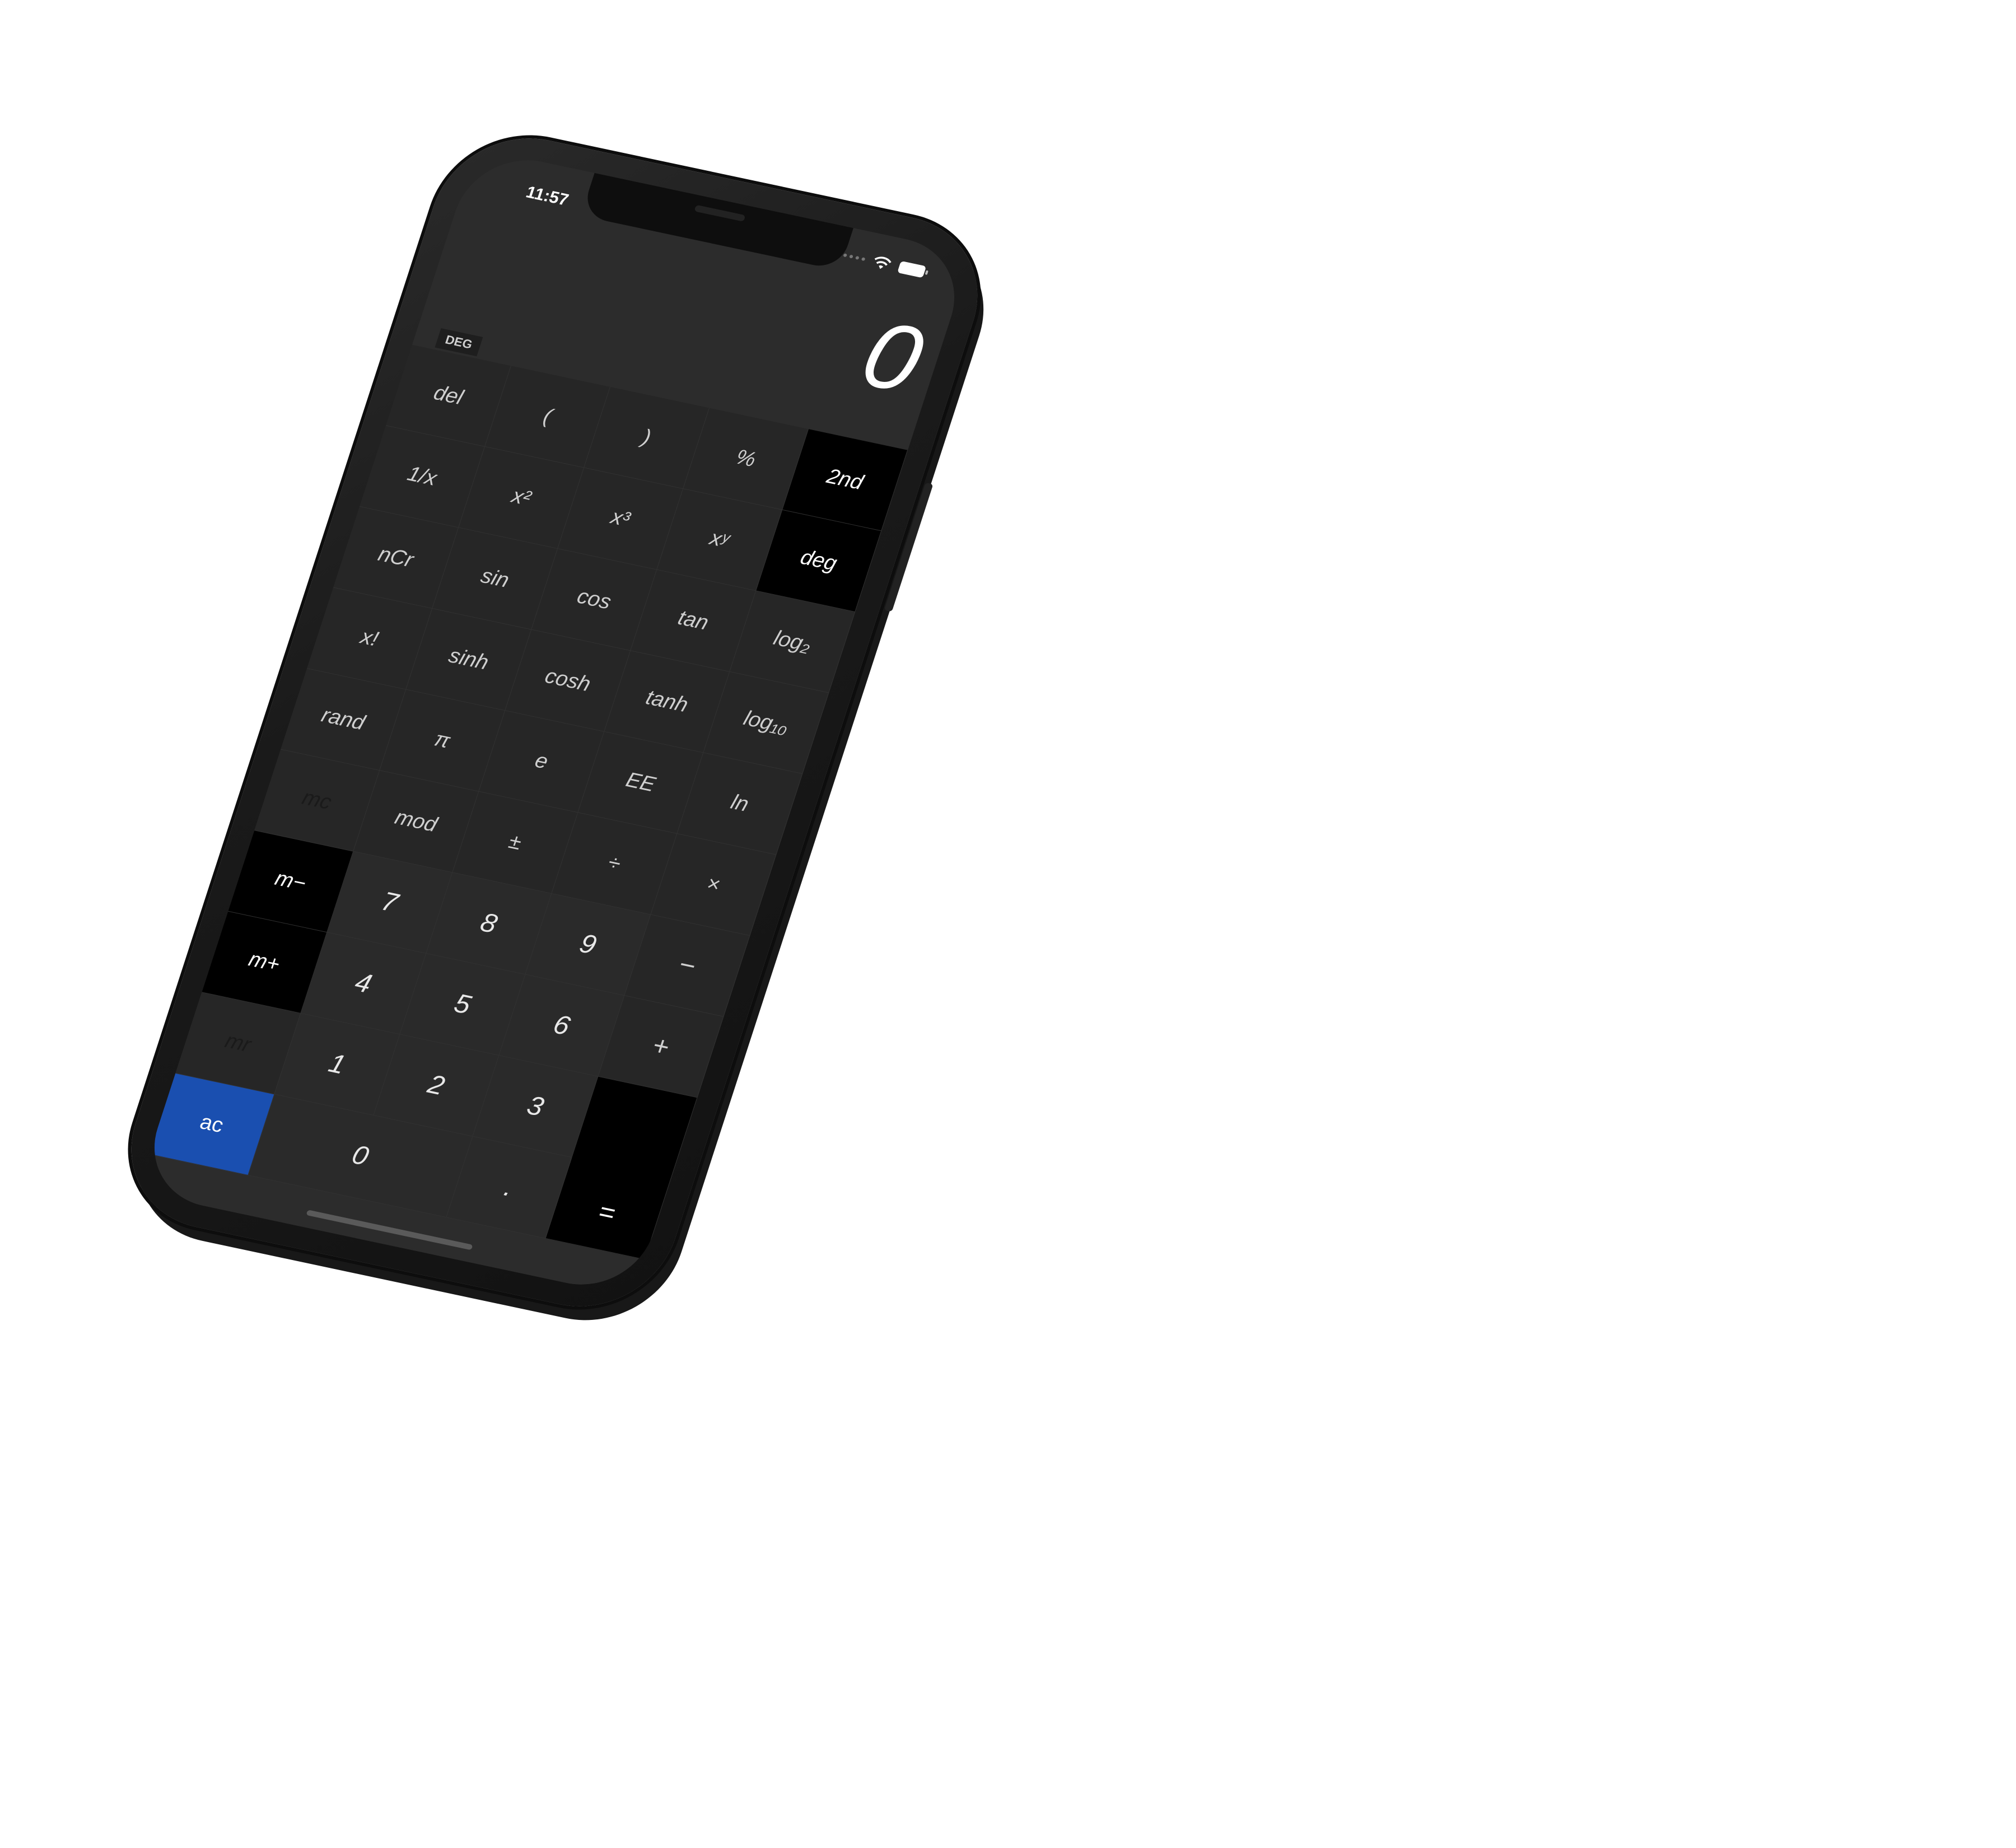 The height and width of the screenshot is (1848, 2016). I want to click on wifi-icon, so click(883, 262).